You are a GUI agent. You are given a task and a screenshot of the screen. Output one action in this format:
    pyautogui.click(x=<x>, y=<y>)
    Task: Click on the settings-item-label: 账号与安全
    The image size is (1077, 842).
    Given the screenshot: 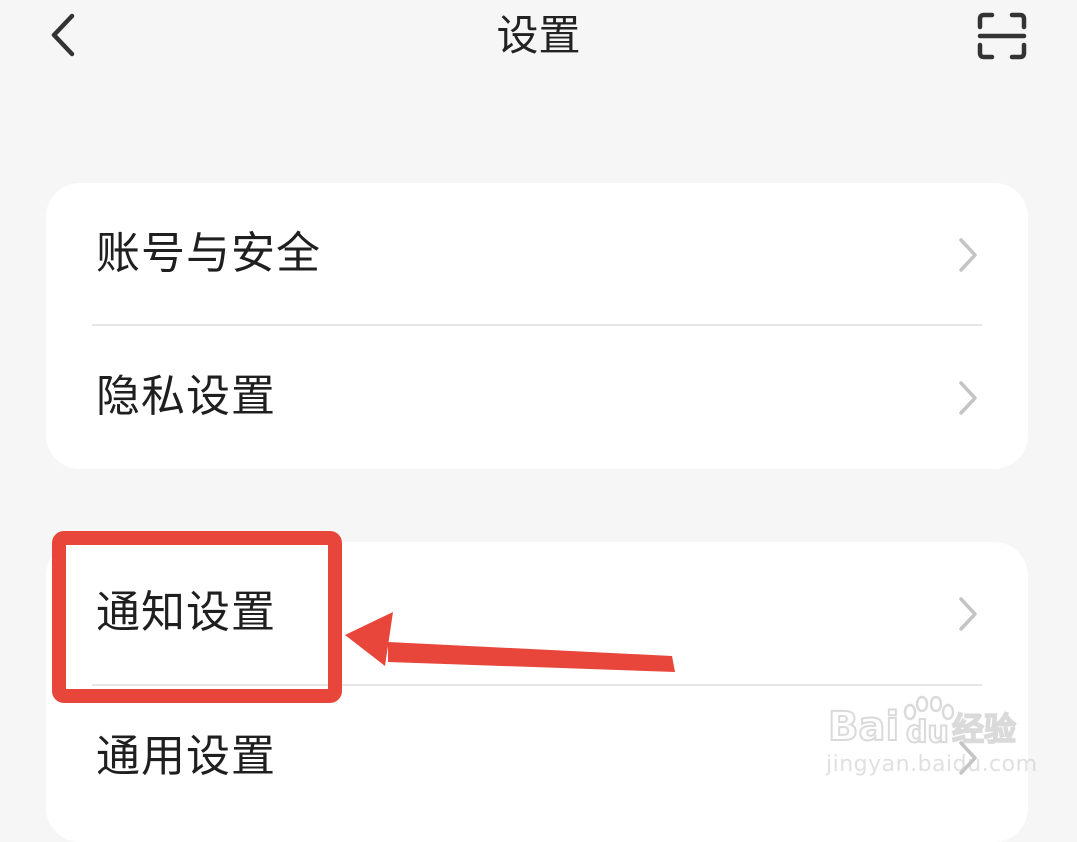 What is the action you would take?
    pyautogui.click(x=208, y=253)
    